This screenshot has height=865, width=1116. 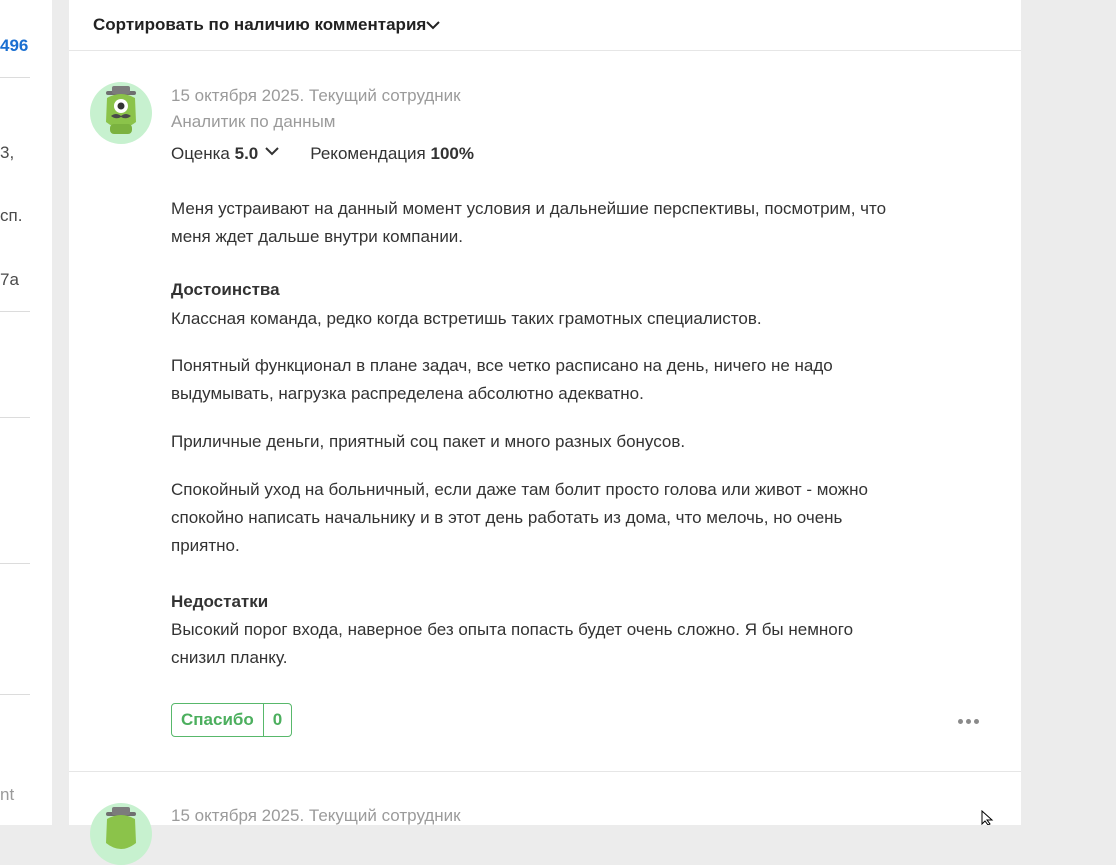 I want to click on review-ratings: Оценка 5.0 Рекомендация 100%, so click(x=322, y=153).